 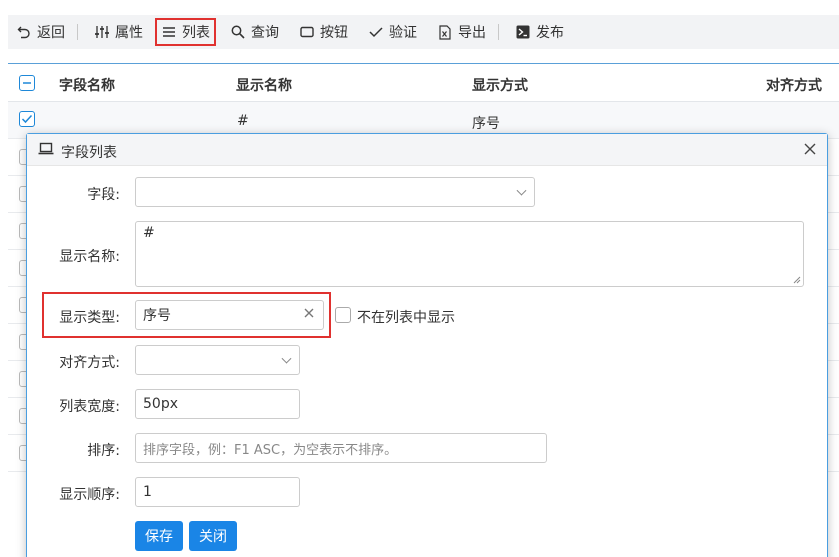 What do you see at coordinates (810, 151) in the screenshot?
I see `close-icon` at bounding box center [810, 151].